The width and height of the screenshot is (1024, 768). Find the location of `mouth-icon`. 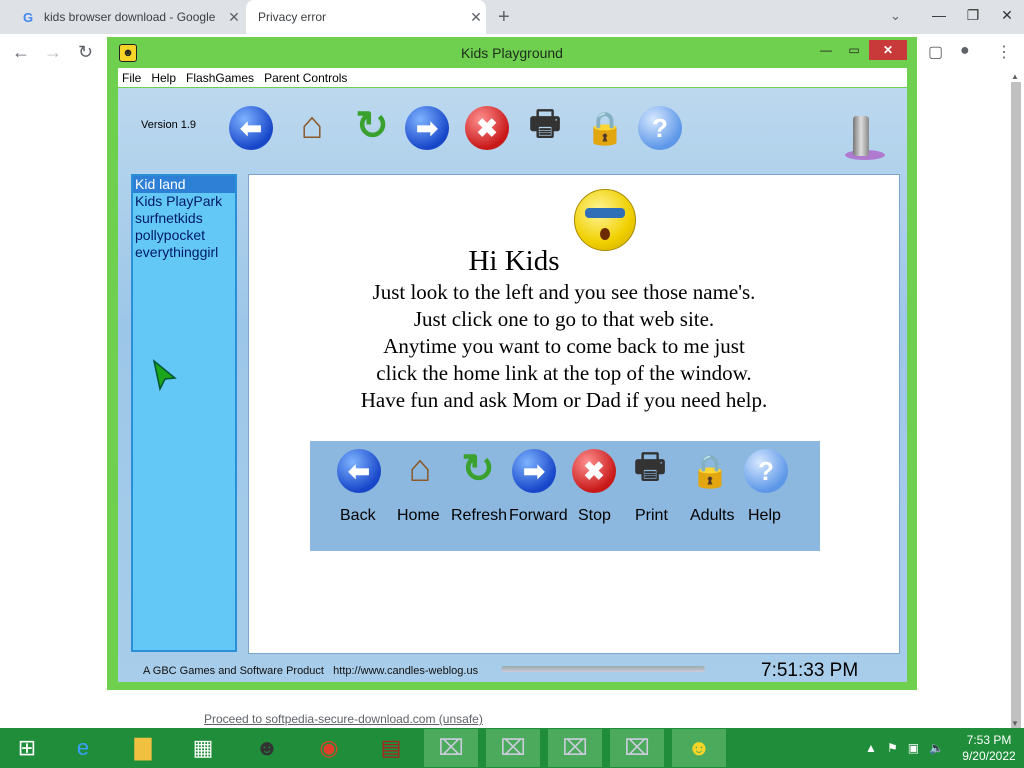

mouth-icon is located at coordinates (605, 234).